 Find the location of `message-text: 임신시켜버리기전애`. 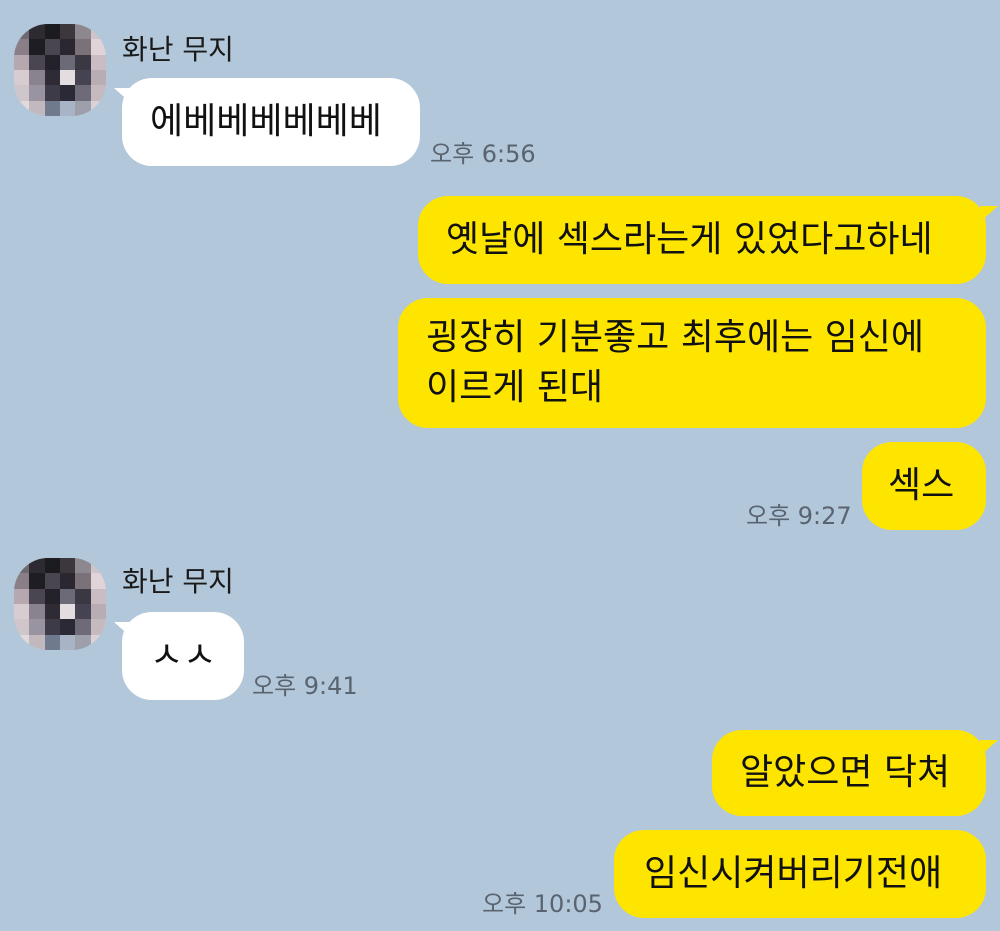

message-text: 임신시켜버리기전애 is located at coordinates (793, 873).